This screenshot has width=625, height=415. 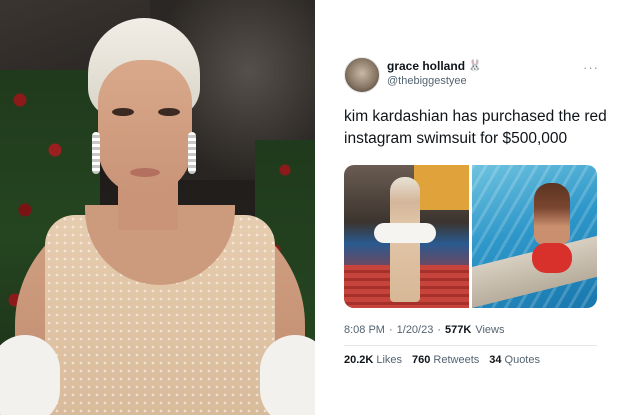 What do you see at coordinates (421, 360) in the screenshot?
I see `retweets-count: 760` at bounding box center [421, 360].